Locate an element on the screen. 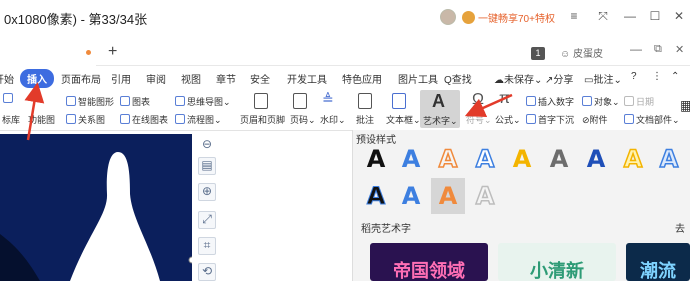 The height and width of the screenshot is (281, 690). arrow-to-wordart is located at coordinates (488, 105).